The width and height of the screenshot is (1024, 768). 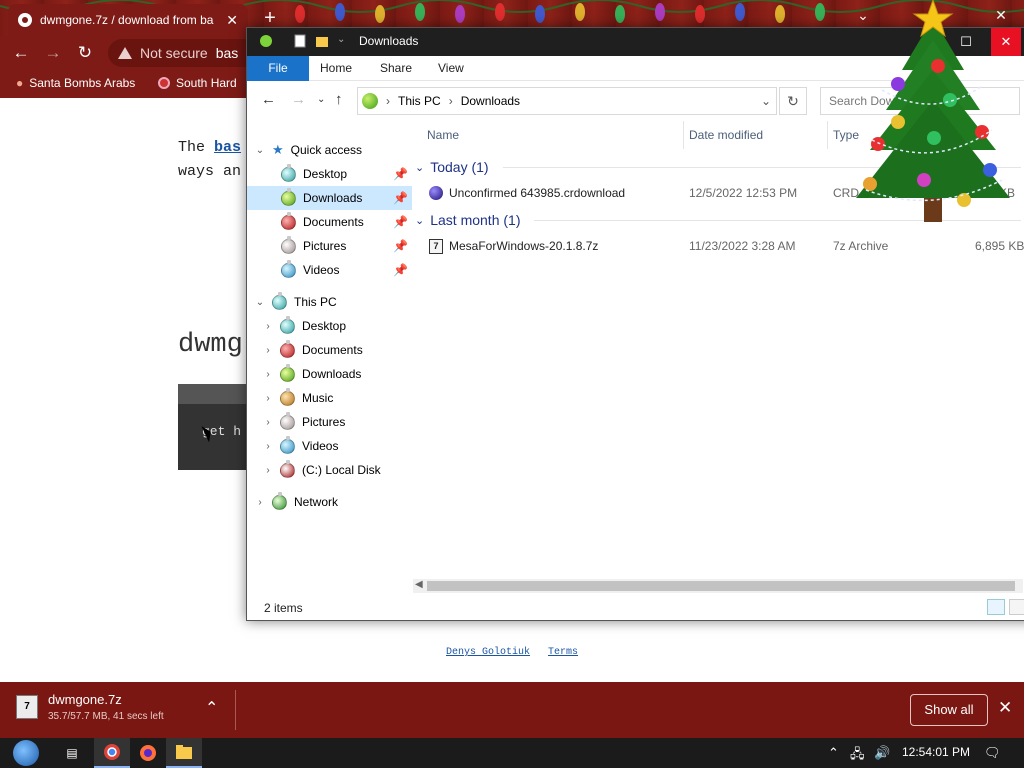 What do you see at coordinates (936, 752) in the screenshot?
I see `clock: 12:54:01 PM` at bounding box center [936, 752].